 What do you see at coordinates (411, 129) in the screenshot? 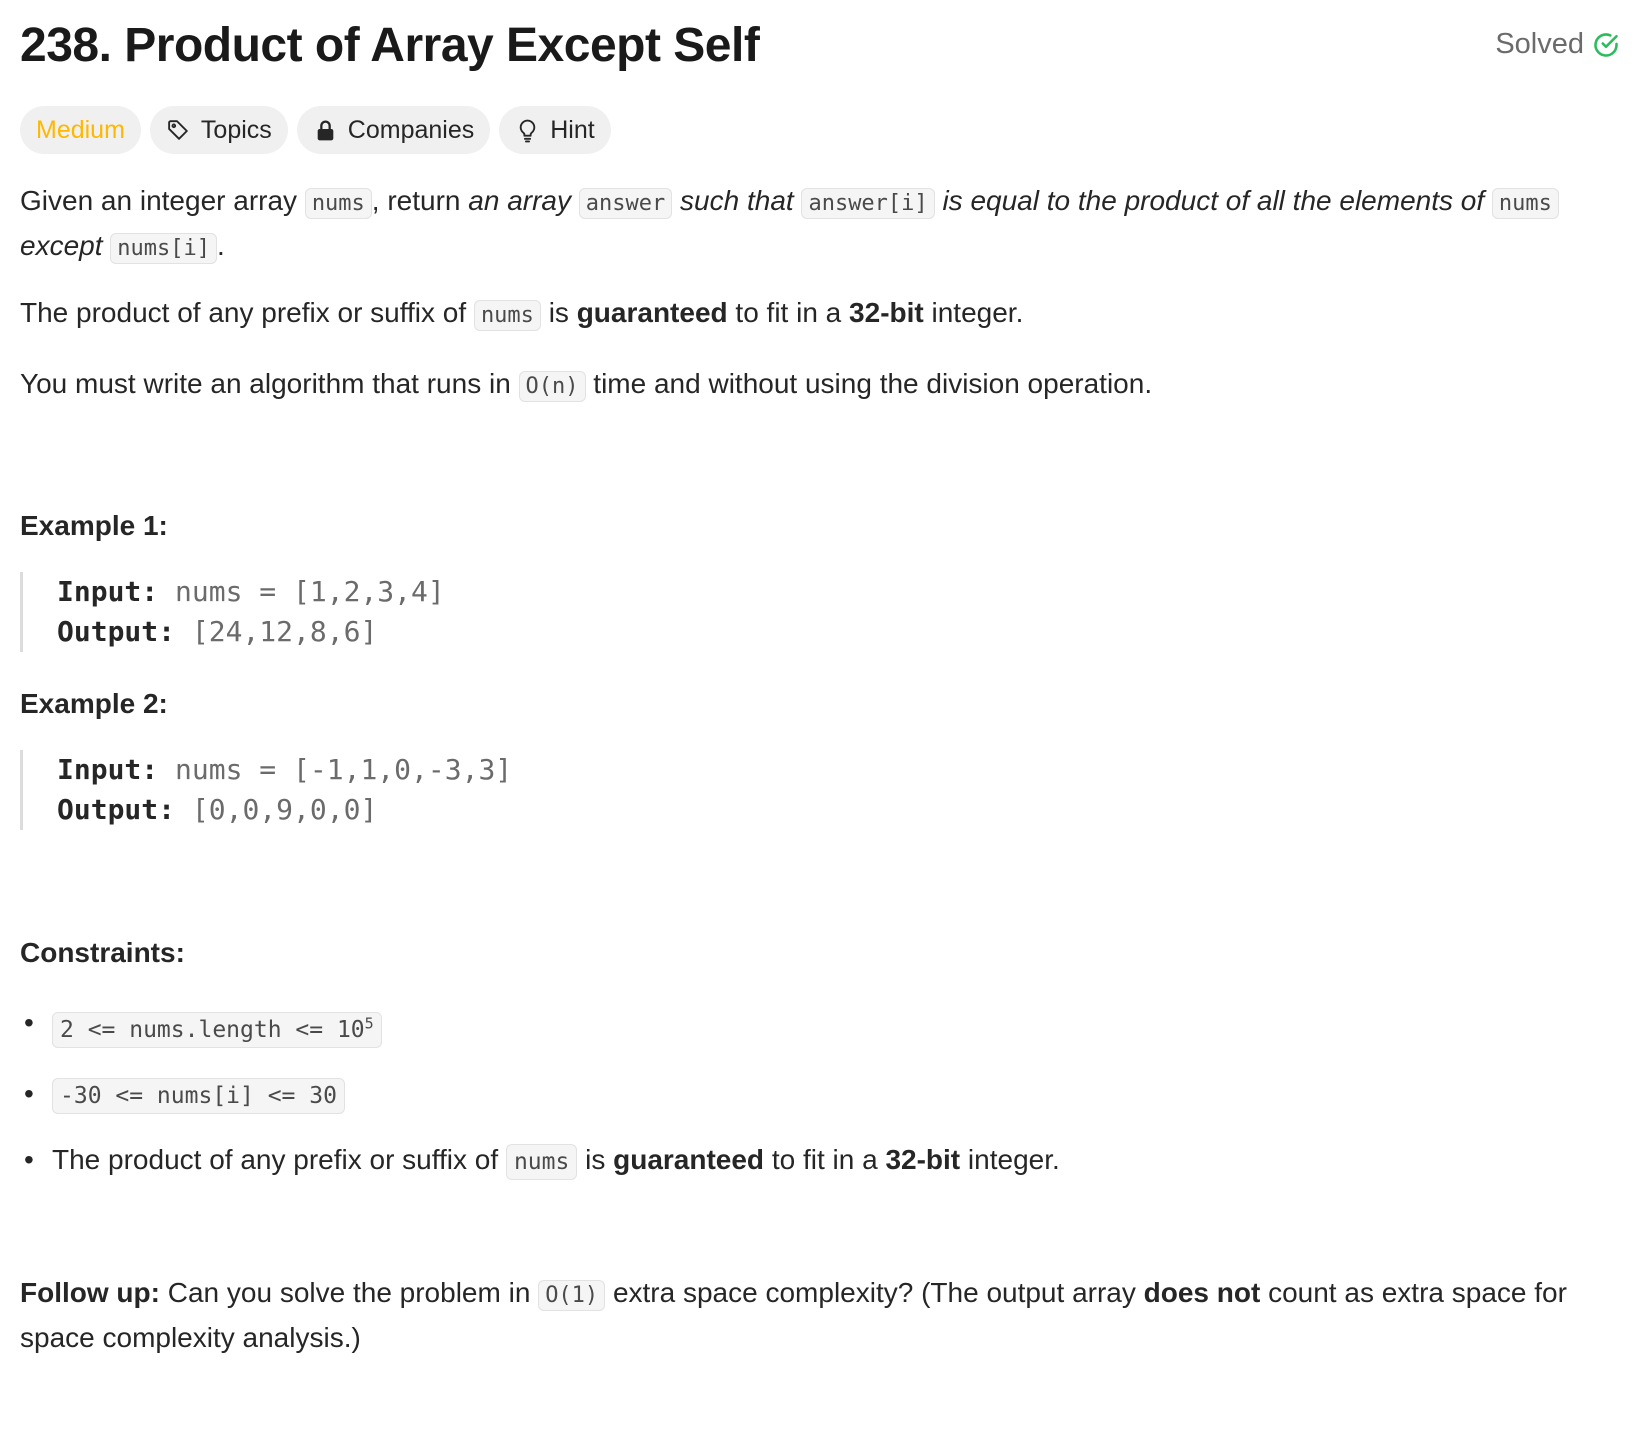
I see `companies-label: Companies` at bounding box center [411, 129].